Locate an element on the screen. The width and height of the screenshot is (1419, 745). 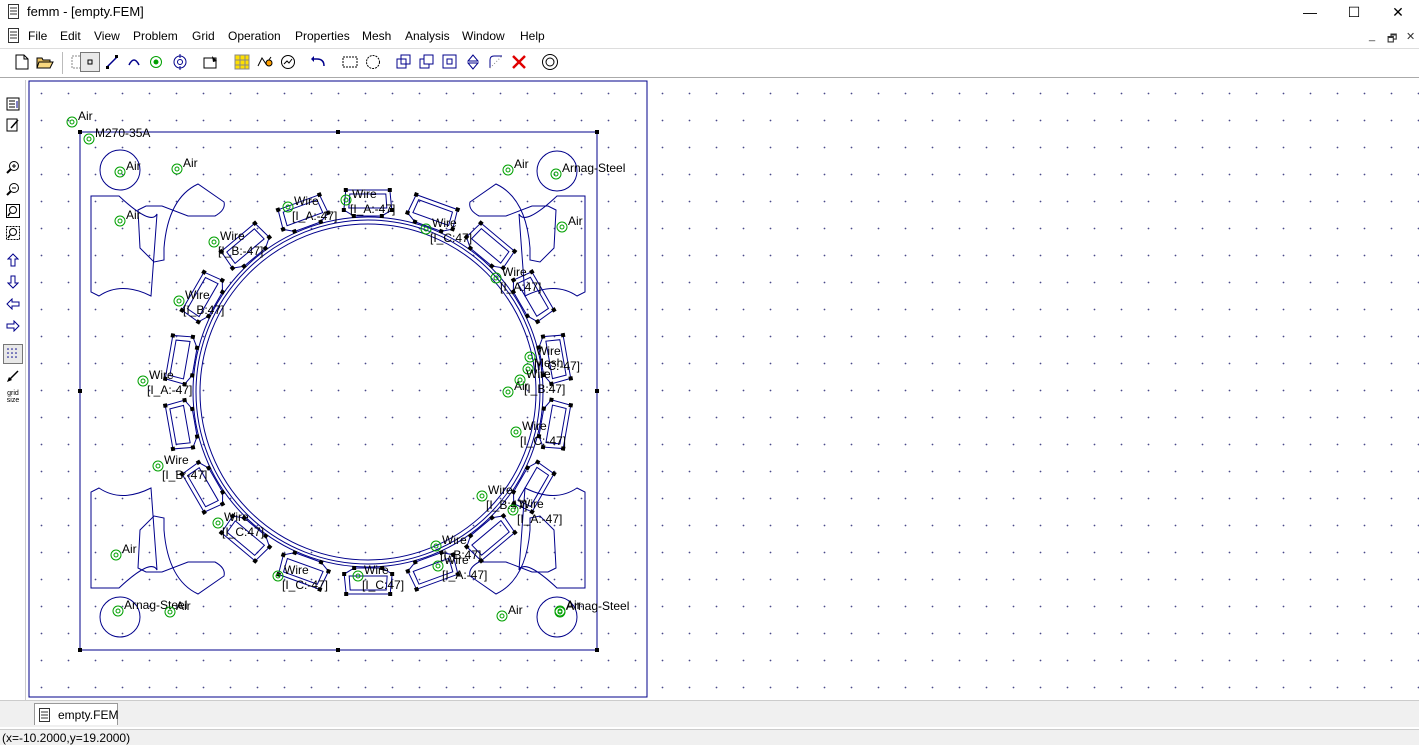
menu-help: Help is located at coordinates (532, 36).